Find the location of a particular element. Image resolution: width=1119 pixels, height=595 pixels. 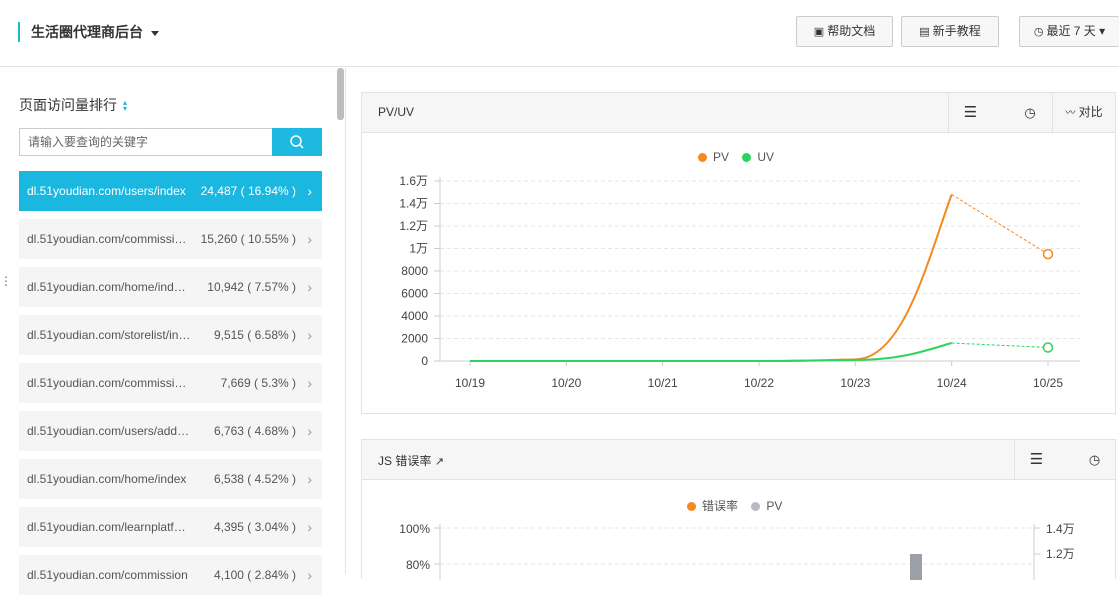

page-url: dl.51youdian.com/users/index is located at coordinates (106, 191).